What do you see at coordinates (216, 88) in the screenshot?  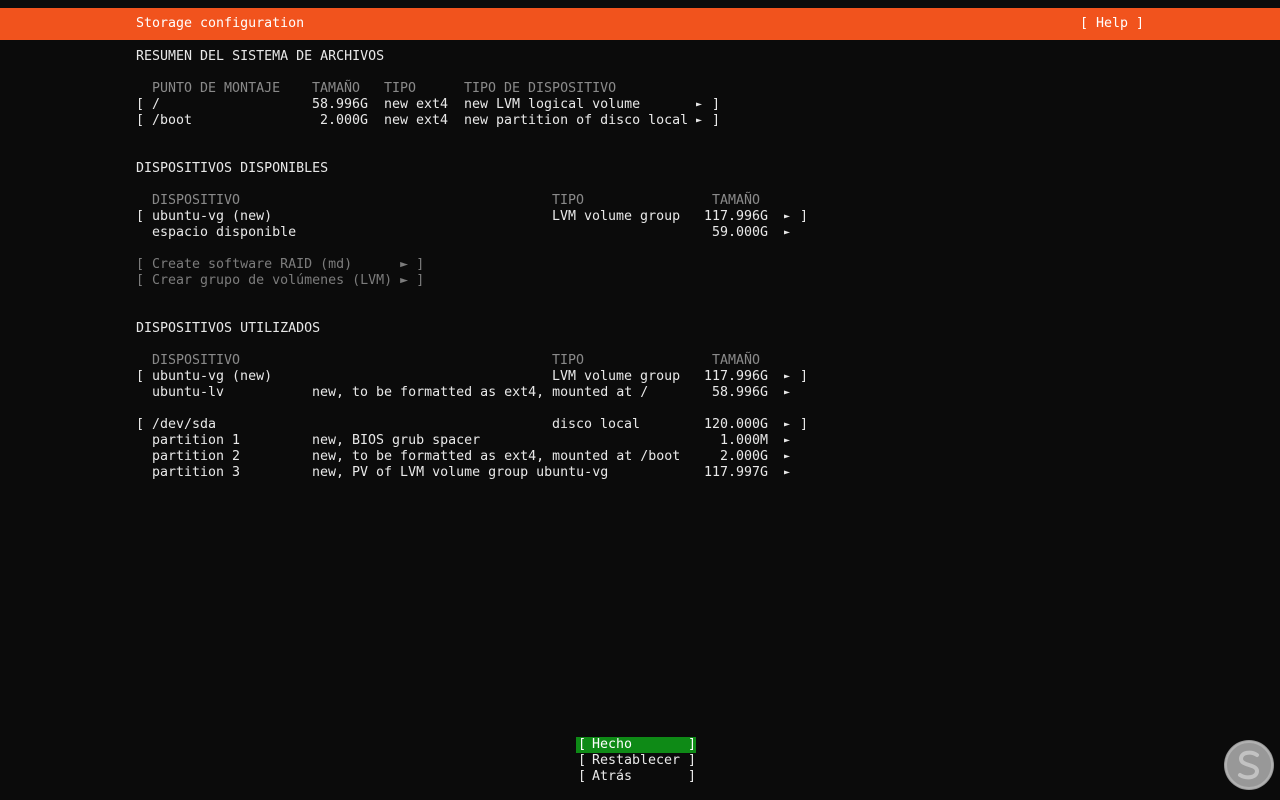 I see `col-mount-header: PUNTO DE MONTAJE` at bounding box center [216, 88].